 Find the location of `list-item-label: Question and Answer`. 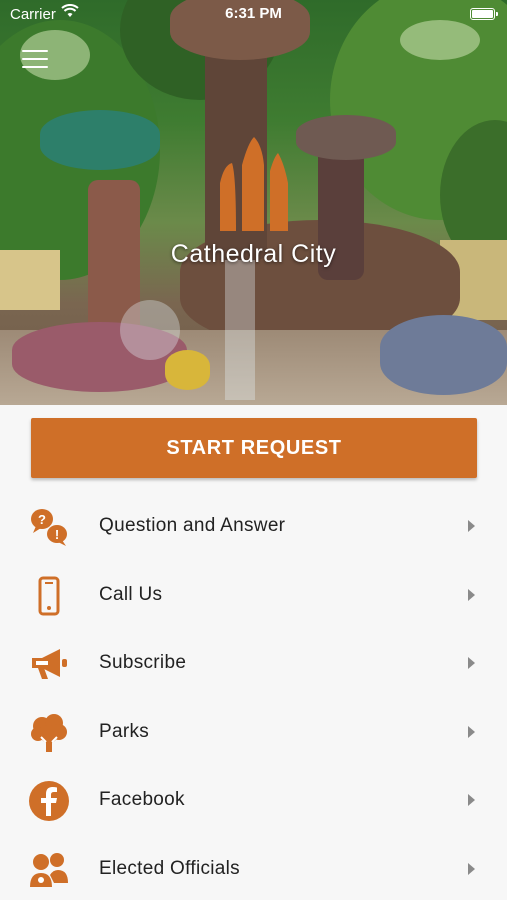

list-item-label: Question and Answer is located at coordinates (192, 525).